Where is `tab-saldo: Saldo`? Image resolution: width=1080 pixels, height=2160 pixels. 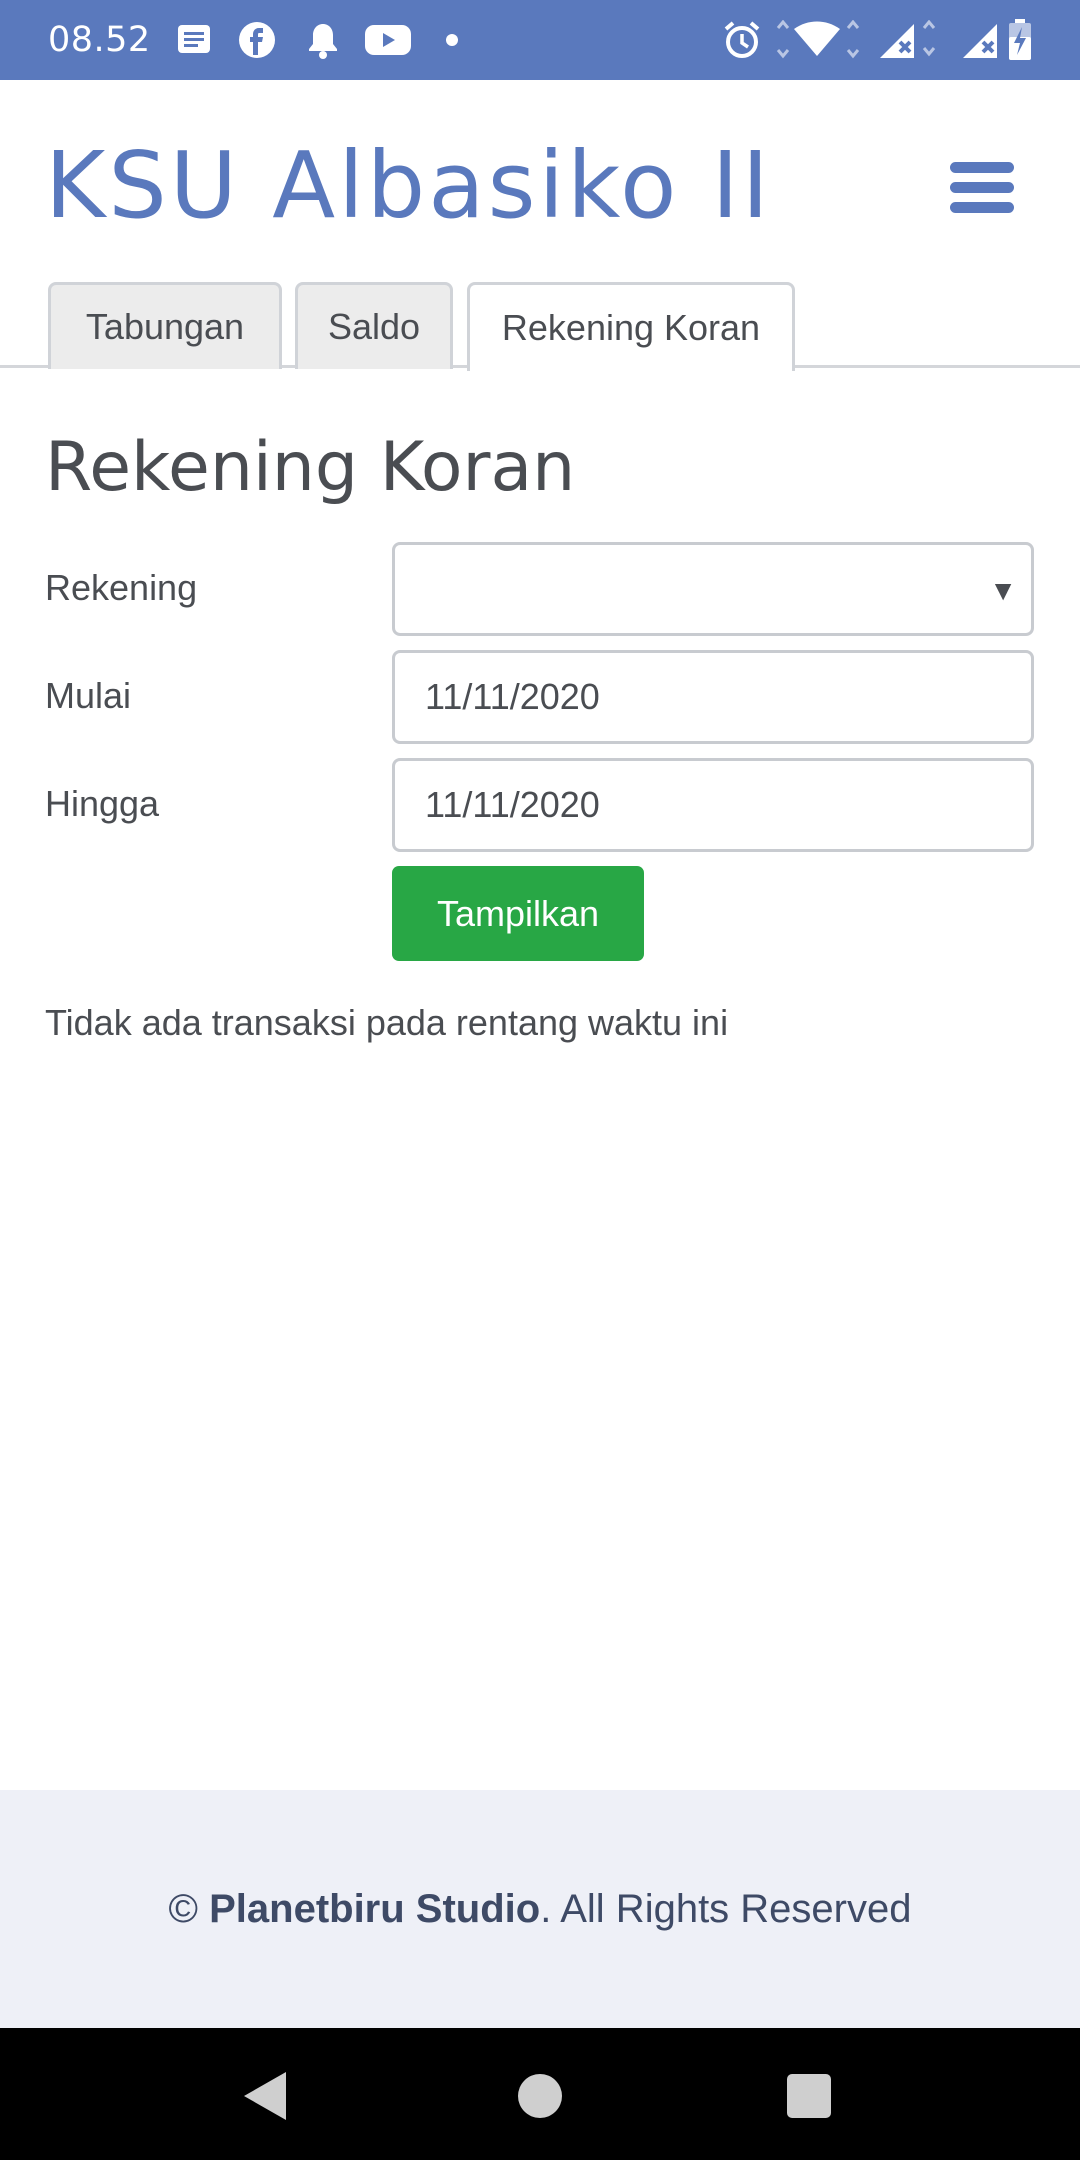 tab-saldo: Saldo is located at coordinates (374, 325).